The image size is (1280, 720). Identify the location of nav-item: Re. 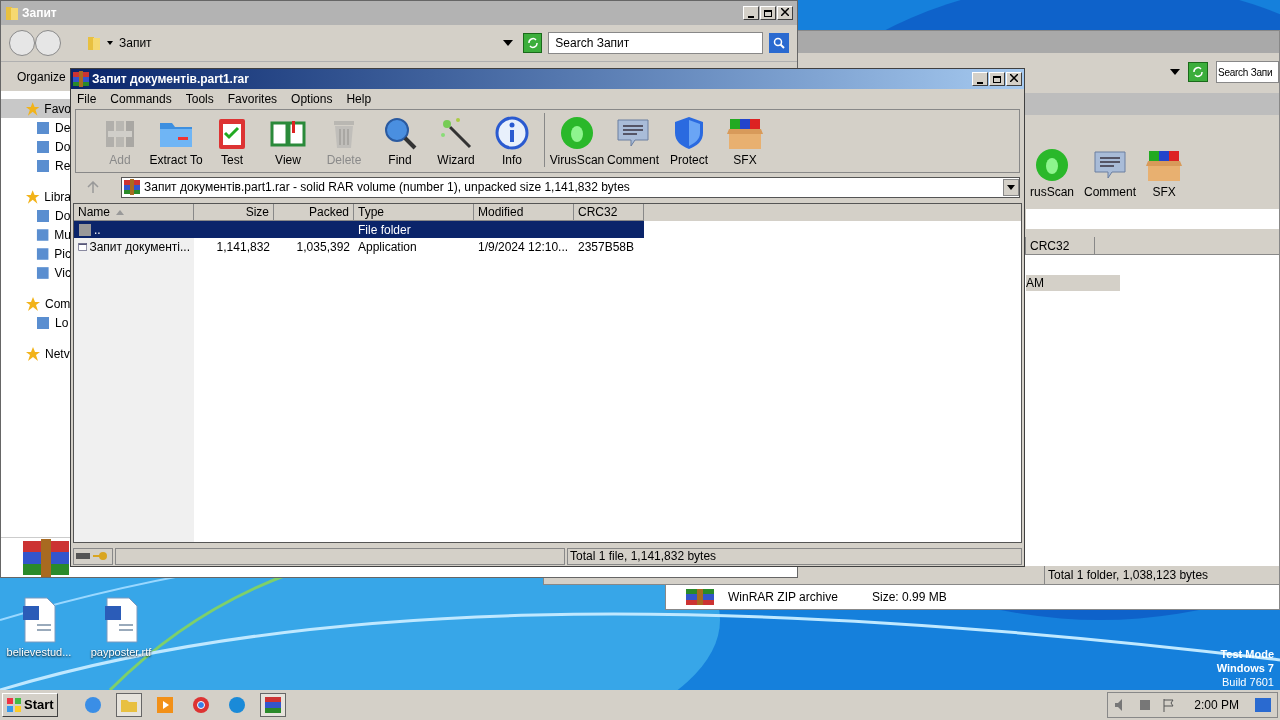
(36, 165).